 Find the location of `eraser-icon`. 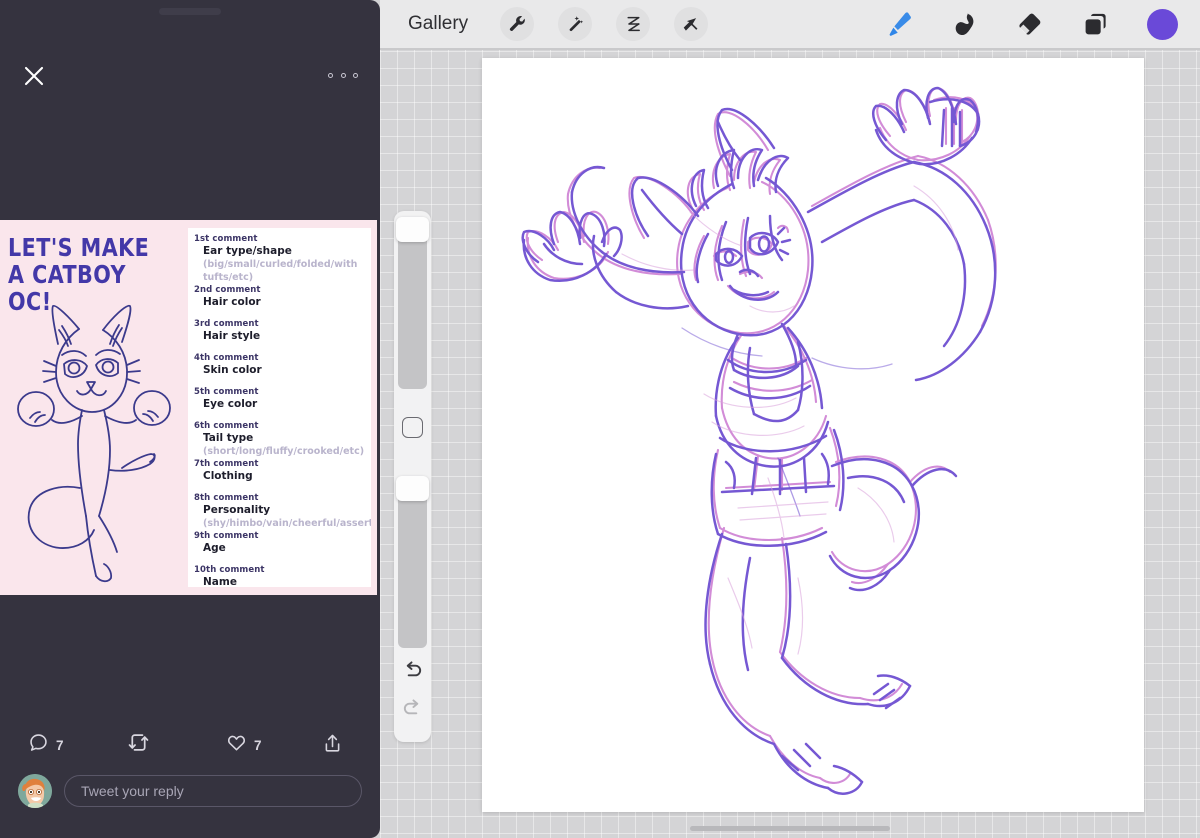

eraser-icon is located at coordinates (1030, 24).